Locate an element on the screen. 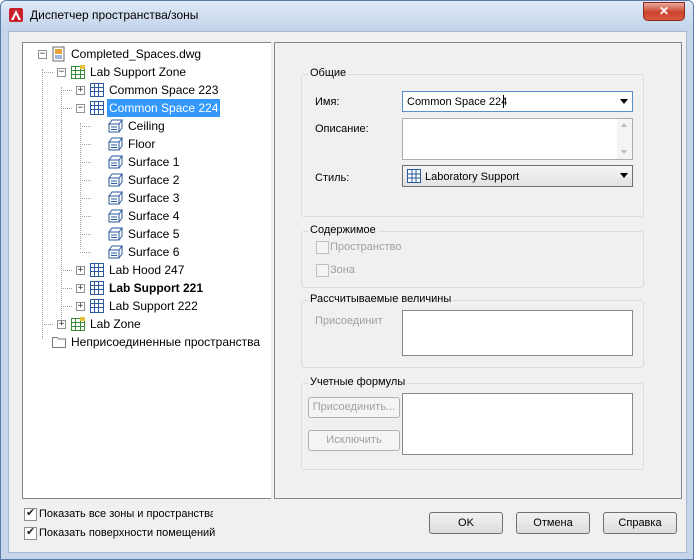 The width and height of the screenshot is (694, 560). tree-item: Неприсоединенные пространства is located at coordinates (148, 342).